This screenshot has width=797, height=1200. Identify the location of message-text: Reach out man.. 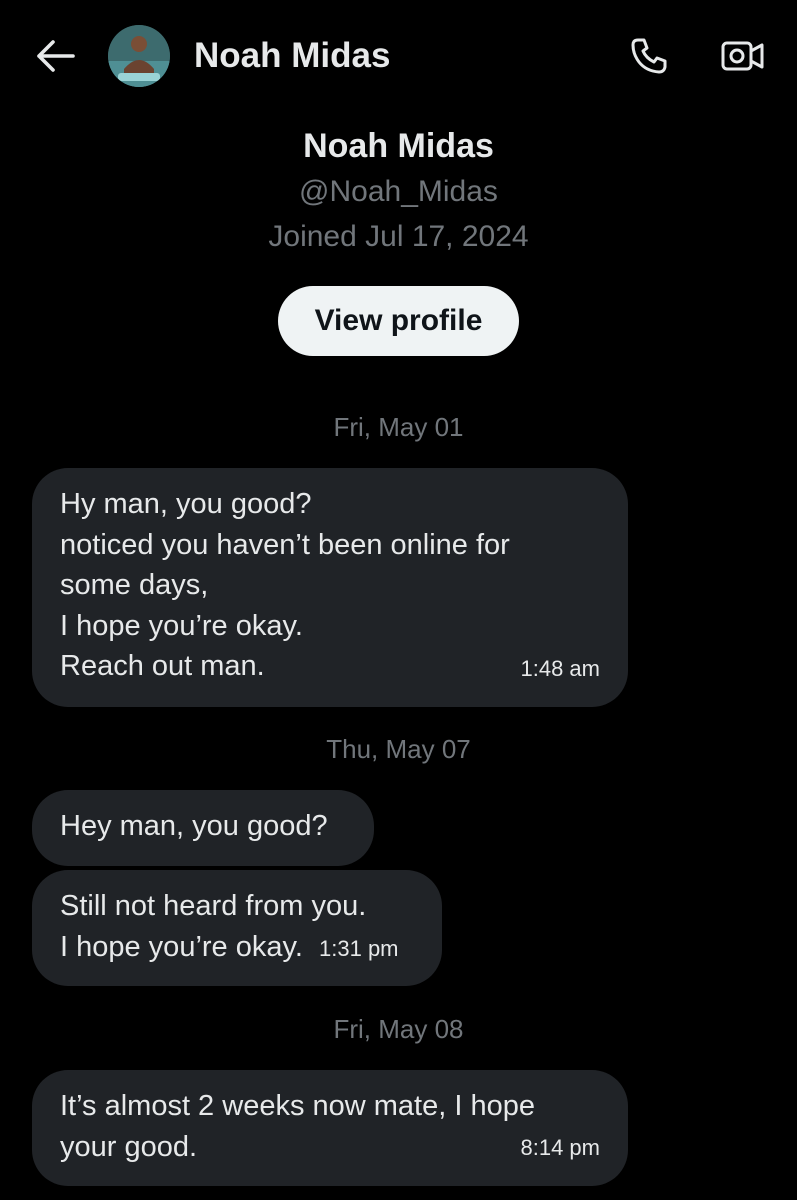
(162, 666).